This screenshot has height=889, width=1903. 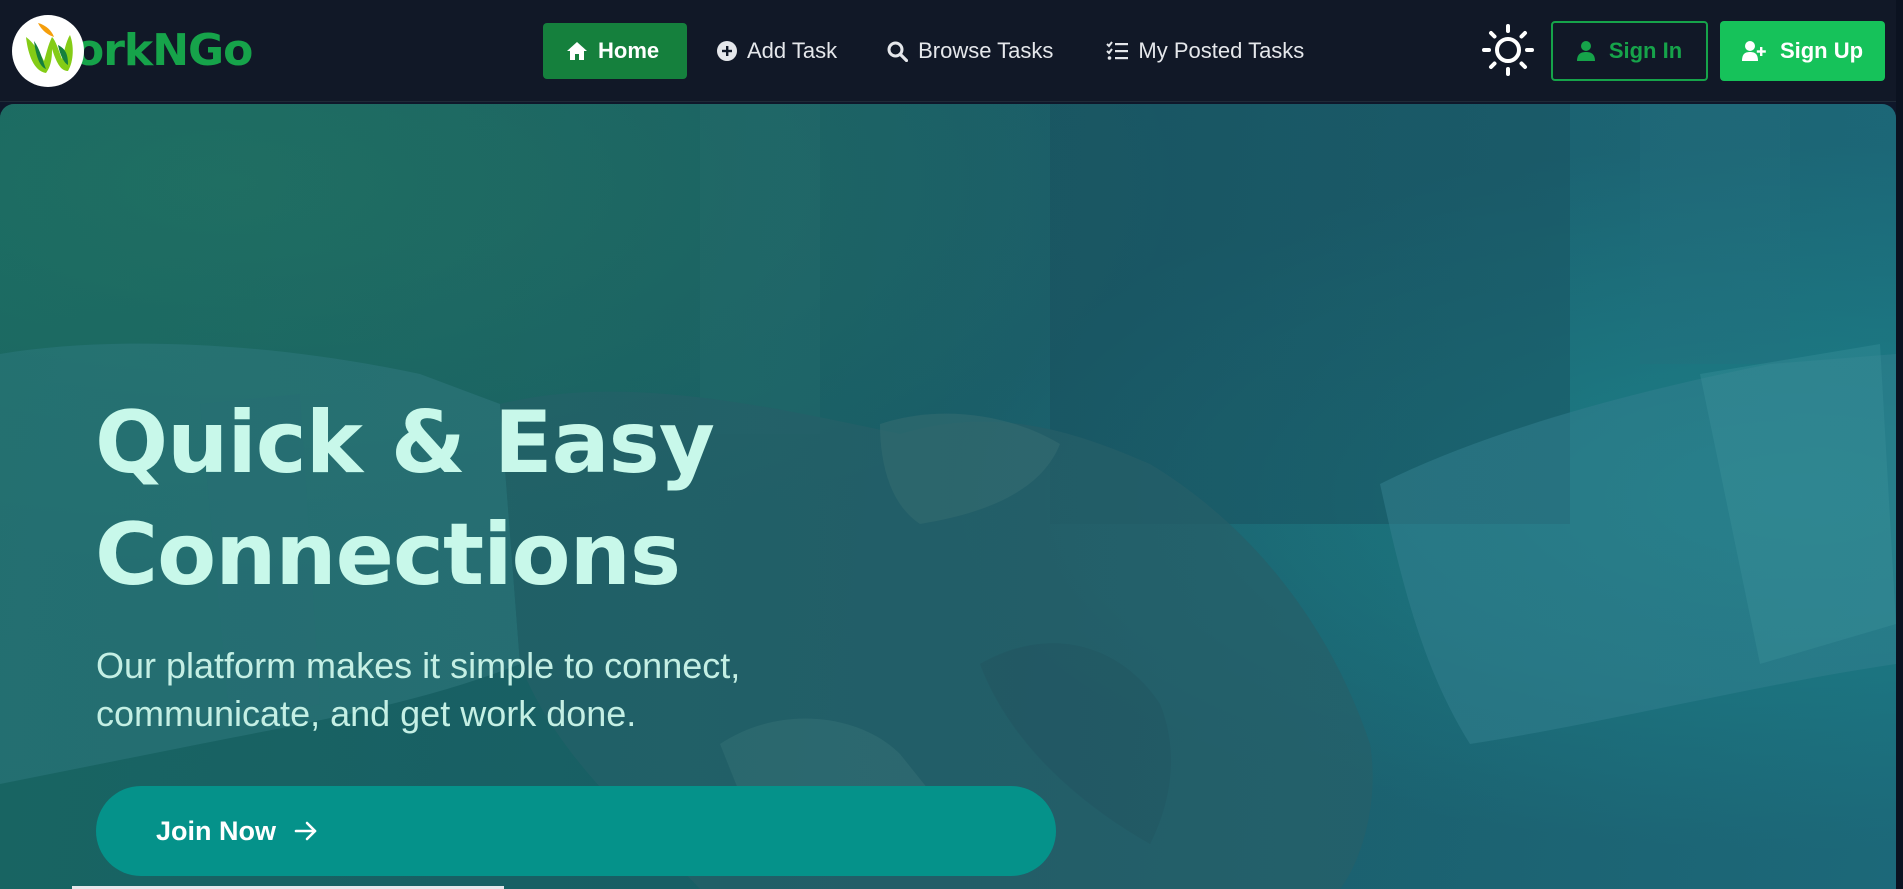 I want to click on nav-item-label: Browse Tasks, so click(x=986, y=50).